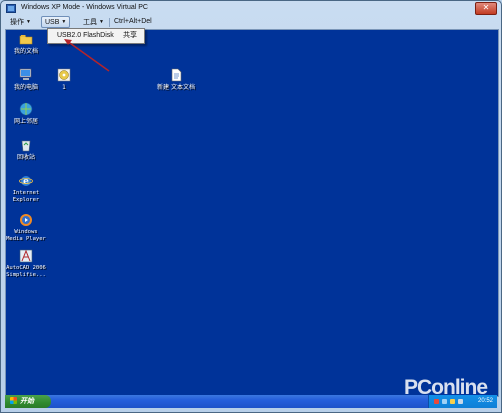 Image resolution: width=502 pixels, height=413 pixels. I want to click on menu-action: 操作 ▼, so click(20, 22).